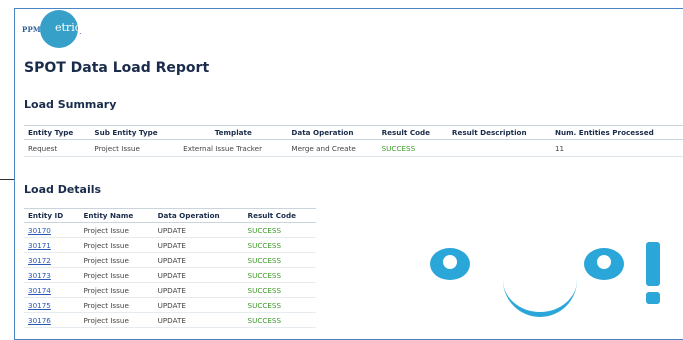  What do you see at coordinates (332, 148) in the screenshot?
I see `cell-data-operation: Merge and Create` at bounding box center [332, 148].